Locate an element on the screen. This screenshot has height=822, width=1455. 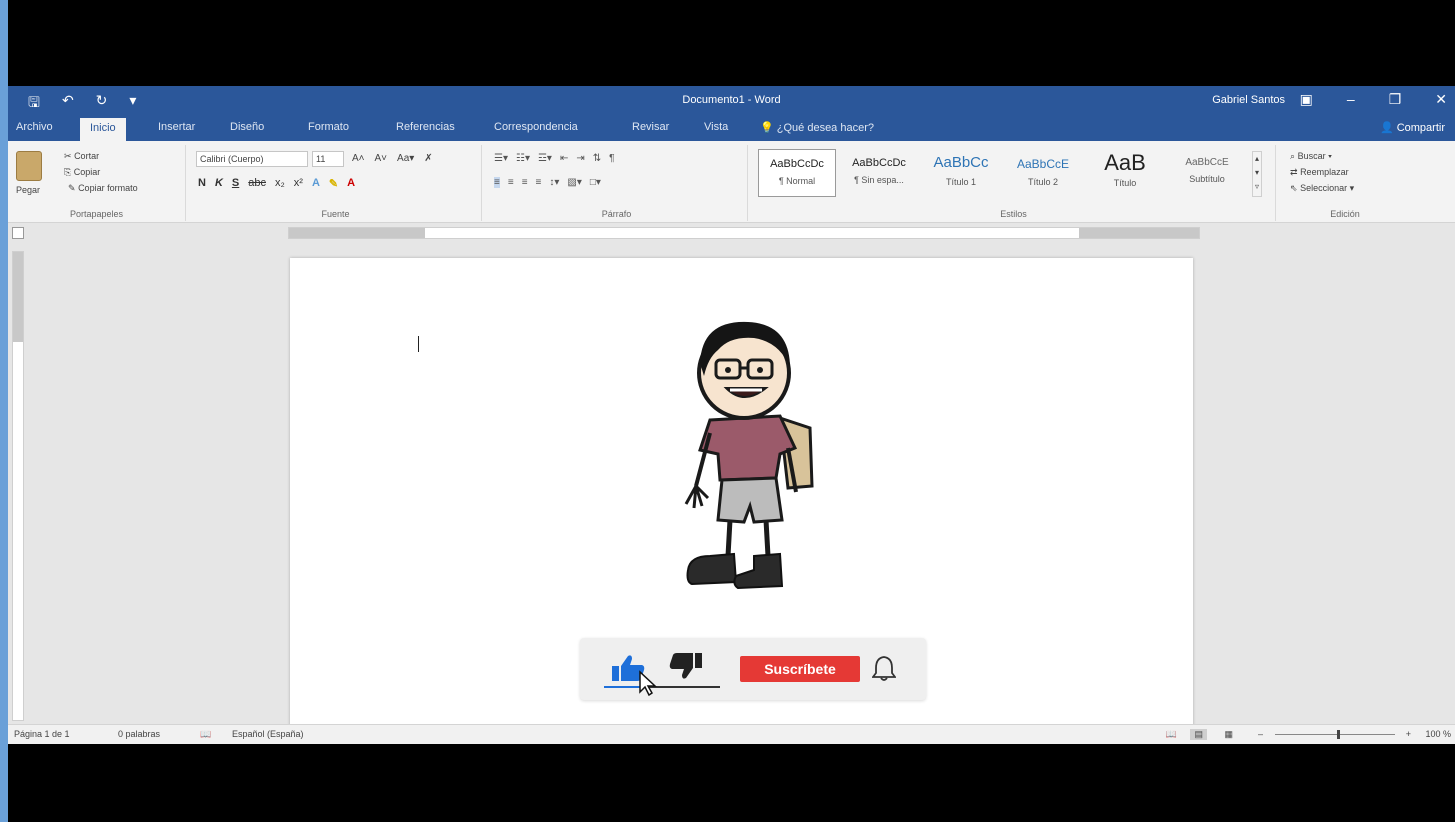
format-painter-button: ✎ Copiar formato is located at coordinates (103, 188).